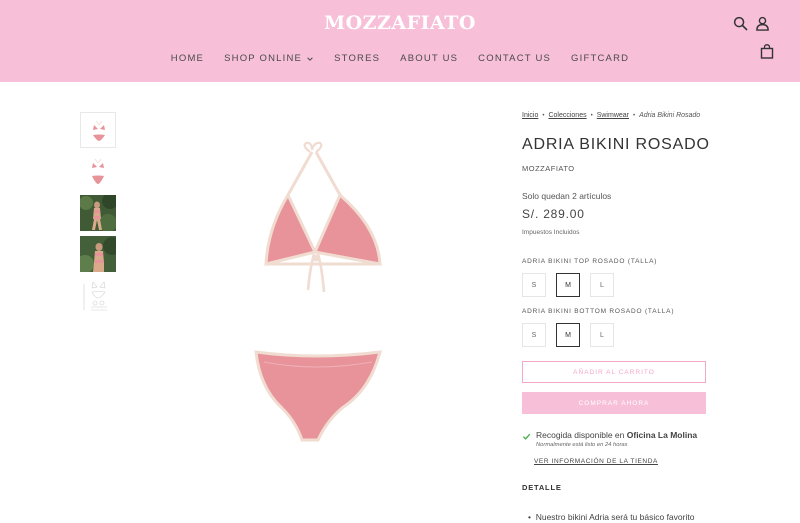 The image size is (800, 523). What do you see at coordinates (530, 115) in the screenshot?
I see `breadcrumb-inicio: Inicio` at bounding box center [530, 115].